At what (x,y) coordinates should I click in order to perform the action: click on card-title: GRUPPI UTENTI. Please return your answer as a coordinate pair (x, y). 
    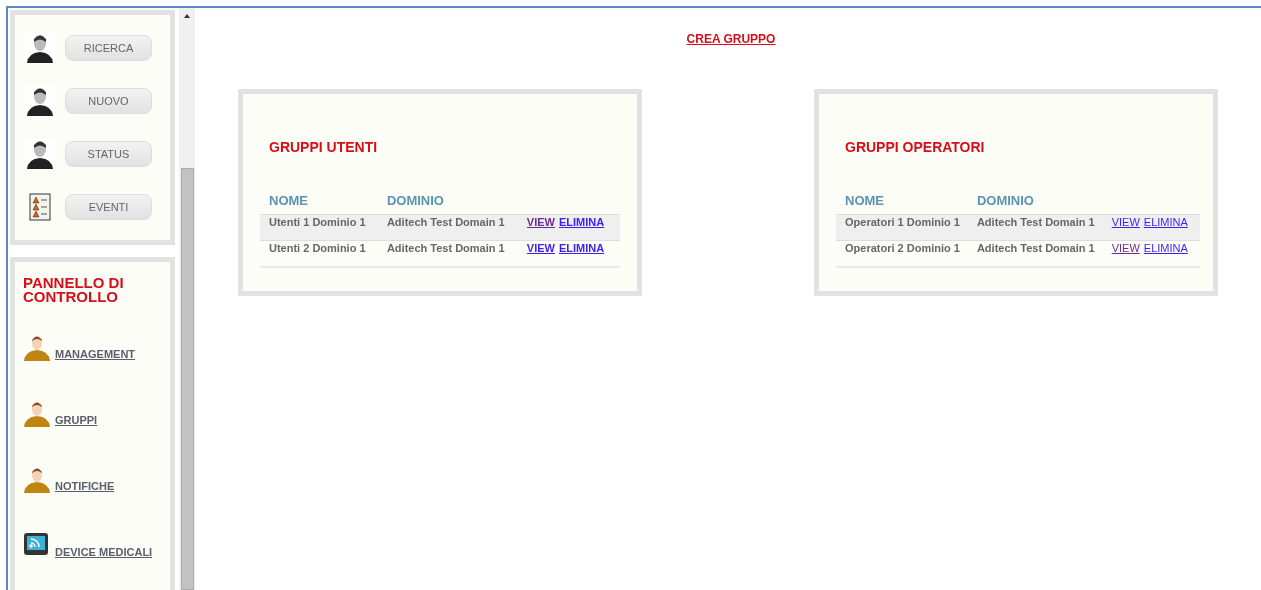
    Looking at the image, I should click on (324, 147).